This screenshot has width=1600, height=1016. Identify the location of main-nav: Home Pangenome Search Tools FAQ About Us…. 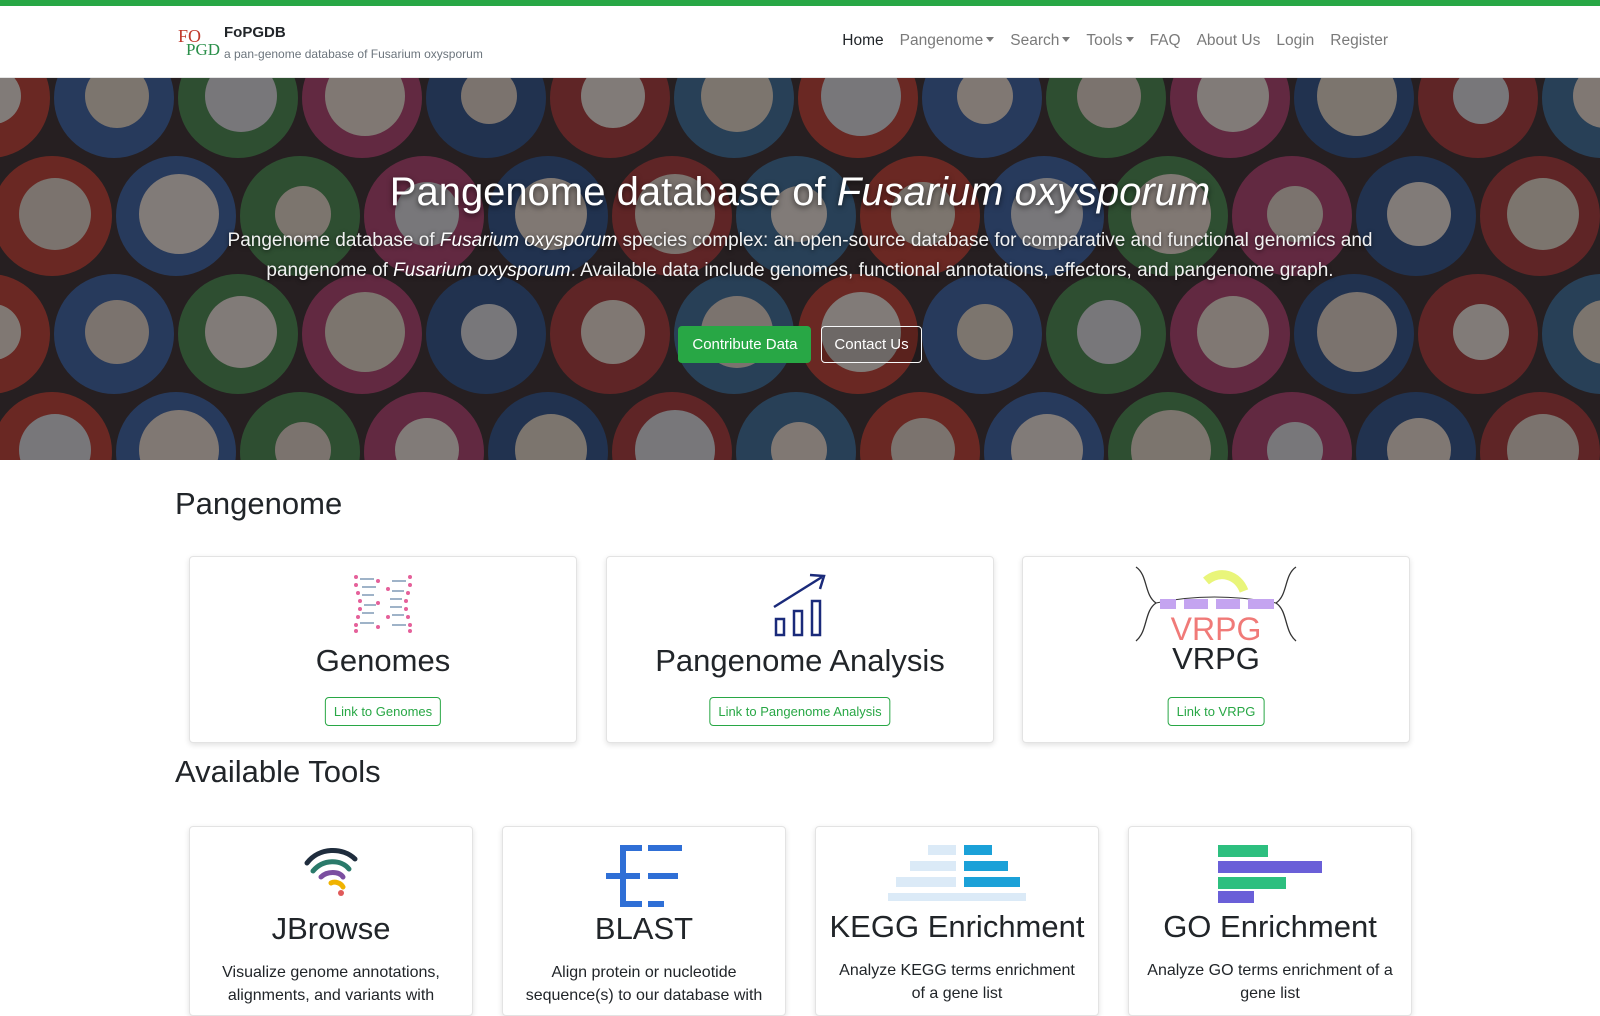
(1115, 41).